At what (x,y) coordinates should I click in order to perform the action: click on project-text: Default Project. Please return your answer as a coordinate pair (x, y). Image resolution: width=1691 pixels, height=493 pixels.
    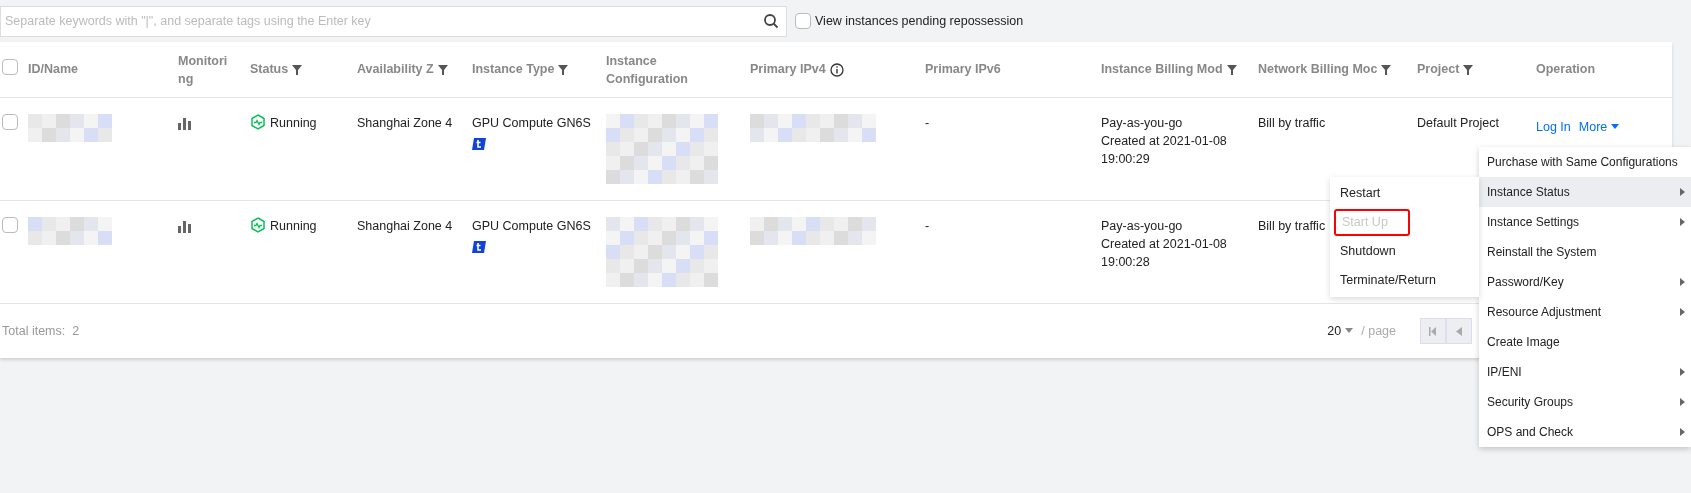
    Looking at the image, I should click on (1458, 123).